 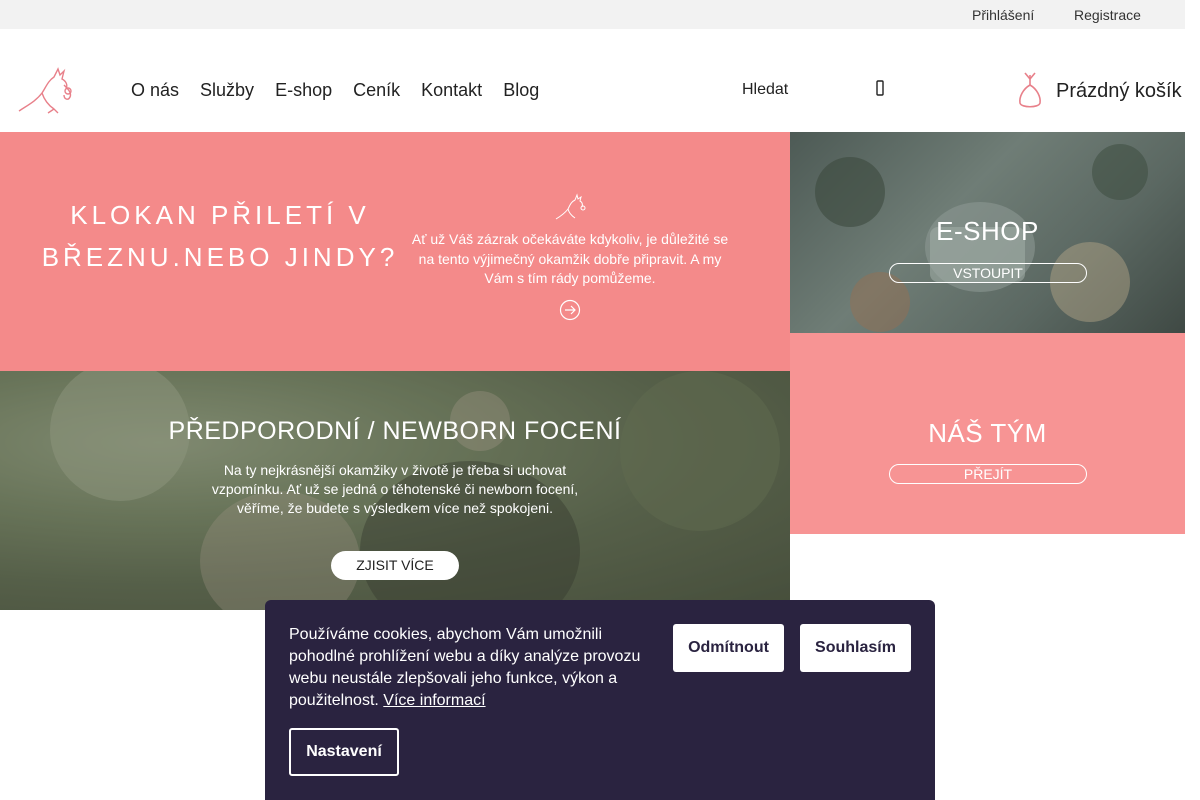 What do you see at coordinates (303, 90) in the screenshot?
I see `nav-item-eshop: E-shop` at bounding box center [303, 90].